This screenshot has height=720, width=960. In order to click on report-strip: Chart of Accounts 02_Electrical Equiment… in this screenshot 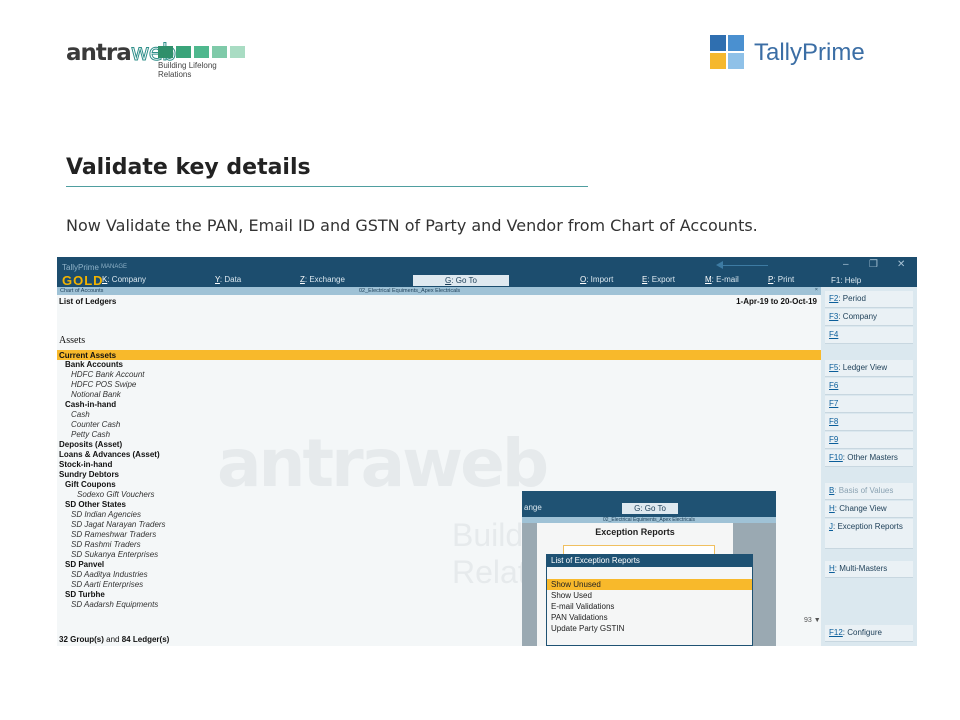, I will do `click(439, 291)`.